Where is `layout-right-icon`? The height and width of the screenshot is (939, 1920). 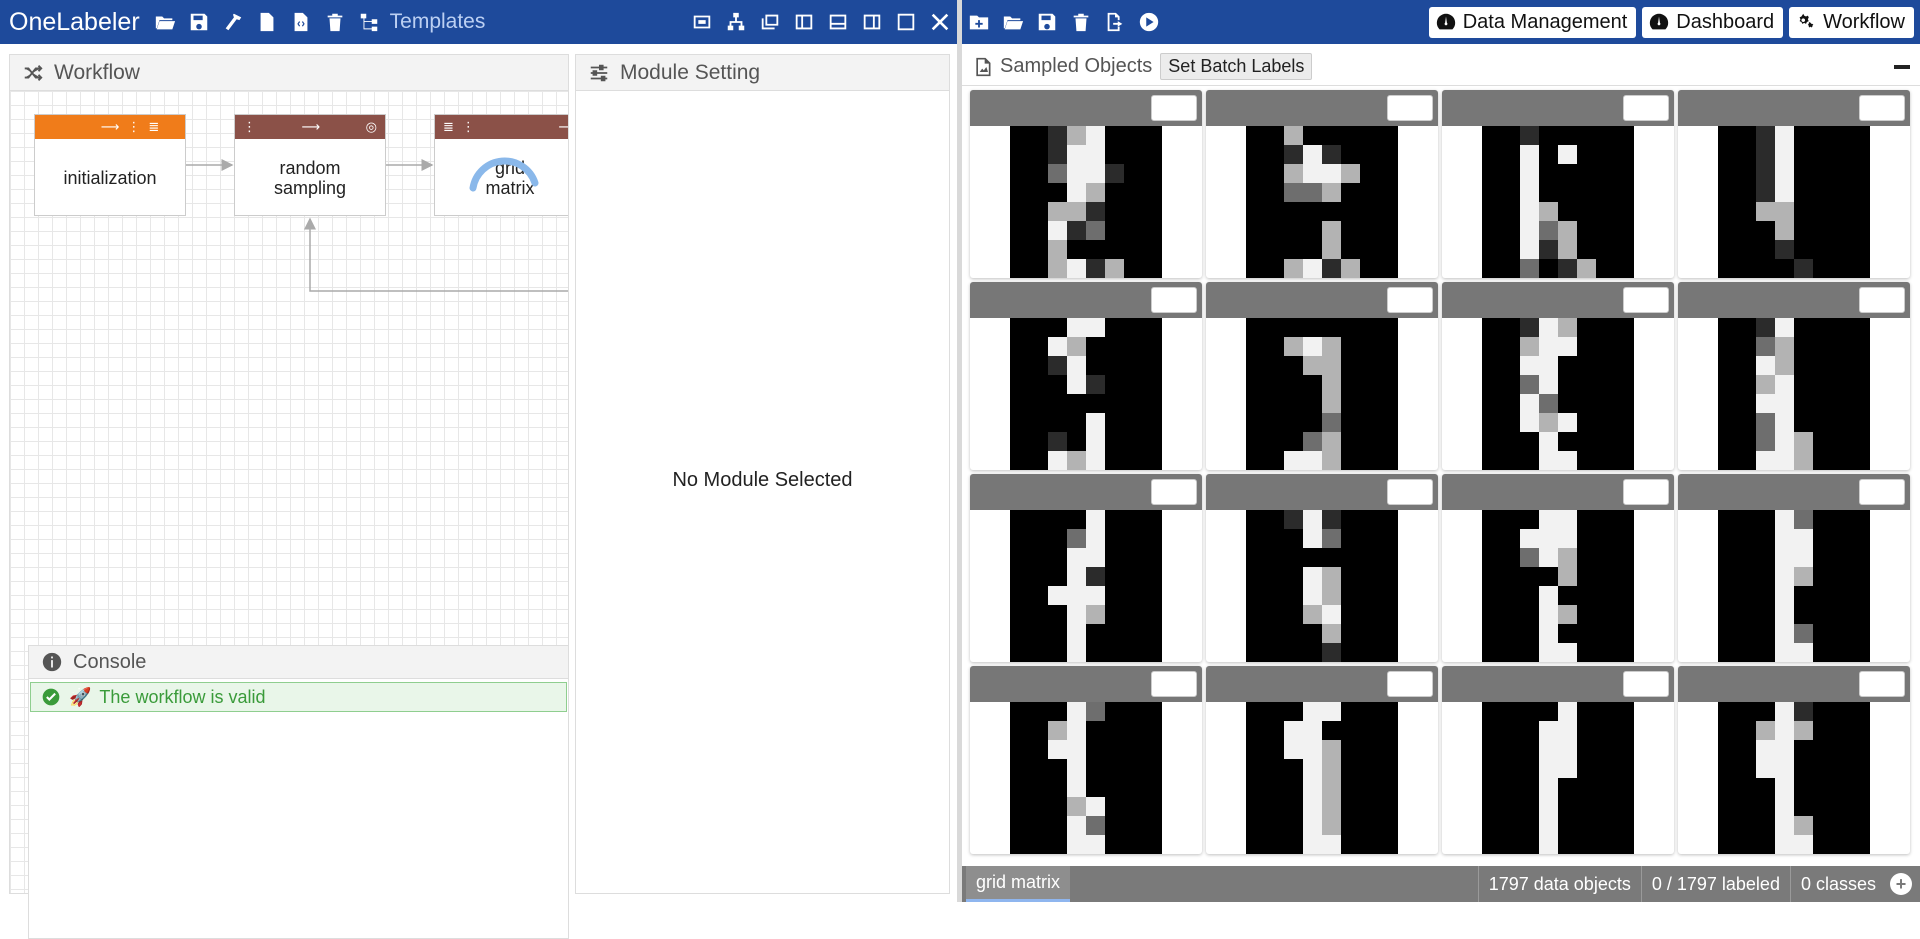 layout-right-icon is located at coordinates (872, 22).